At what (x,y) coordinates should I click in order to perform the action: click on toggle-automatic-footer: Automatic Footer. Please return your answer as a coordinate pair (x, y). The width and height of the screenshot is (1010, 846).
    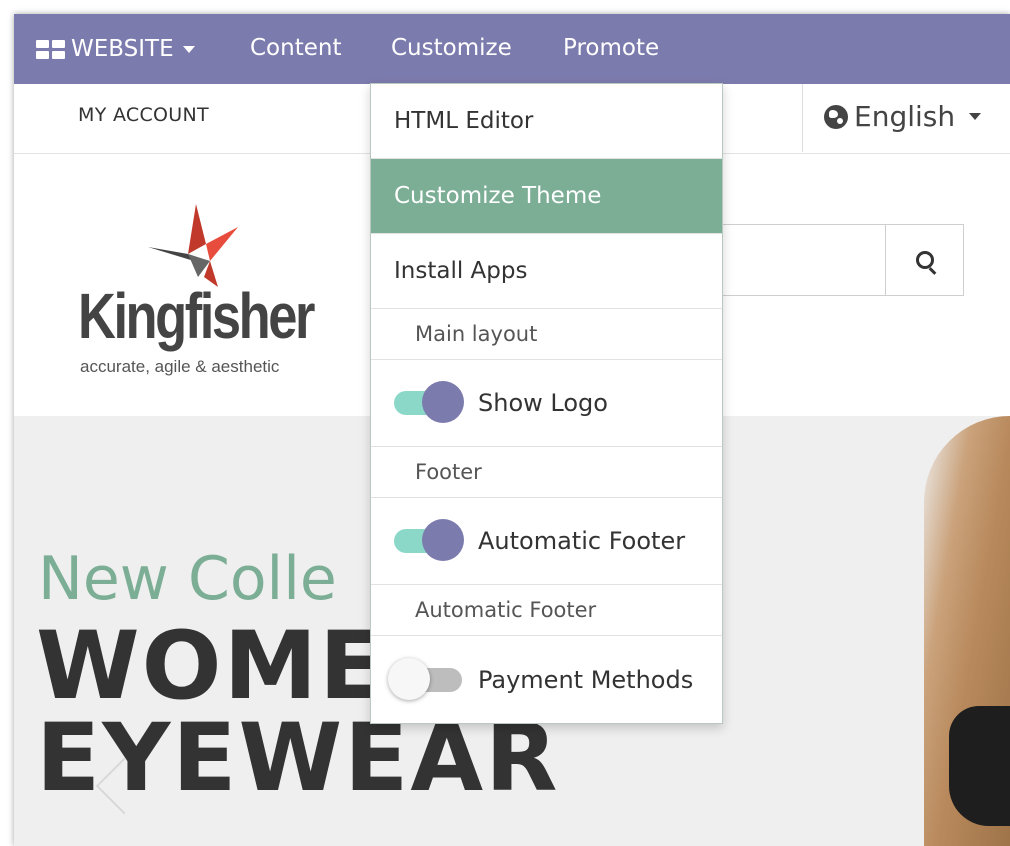
    Looking at the image, I should click on (546, 541).